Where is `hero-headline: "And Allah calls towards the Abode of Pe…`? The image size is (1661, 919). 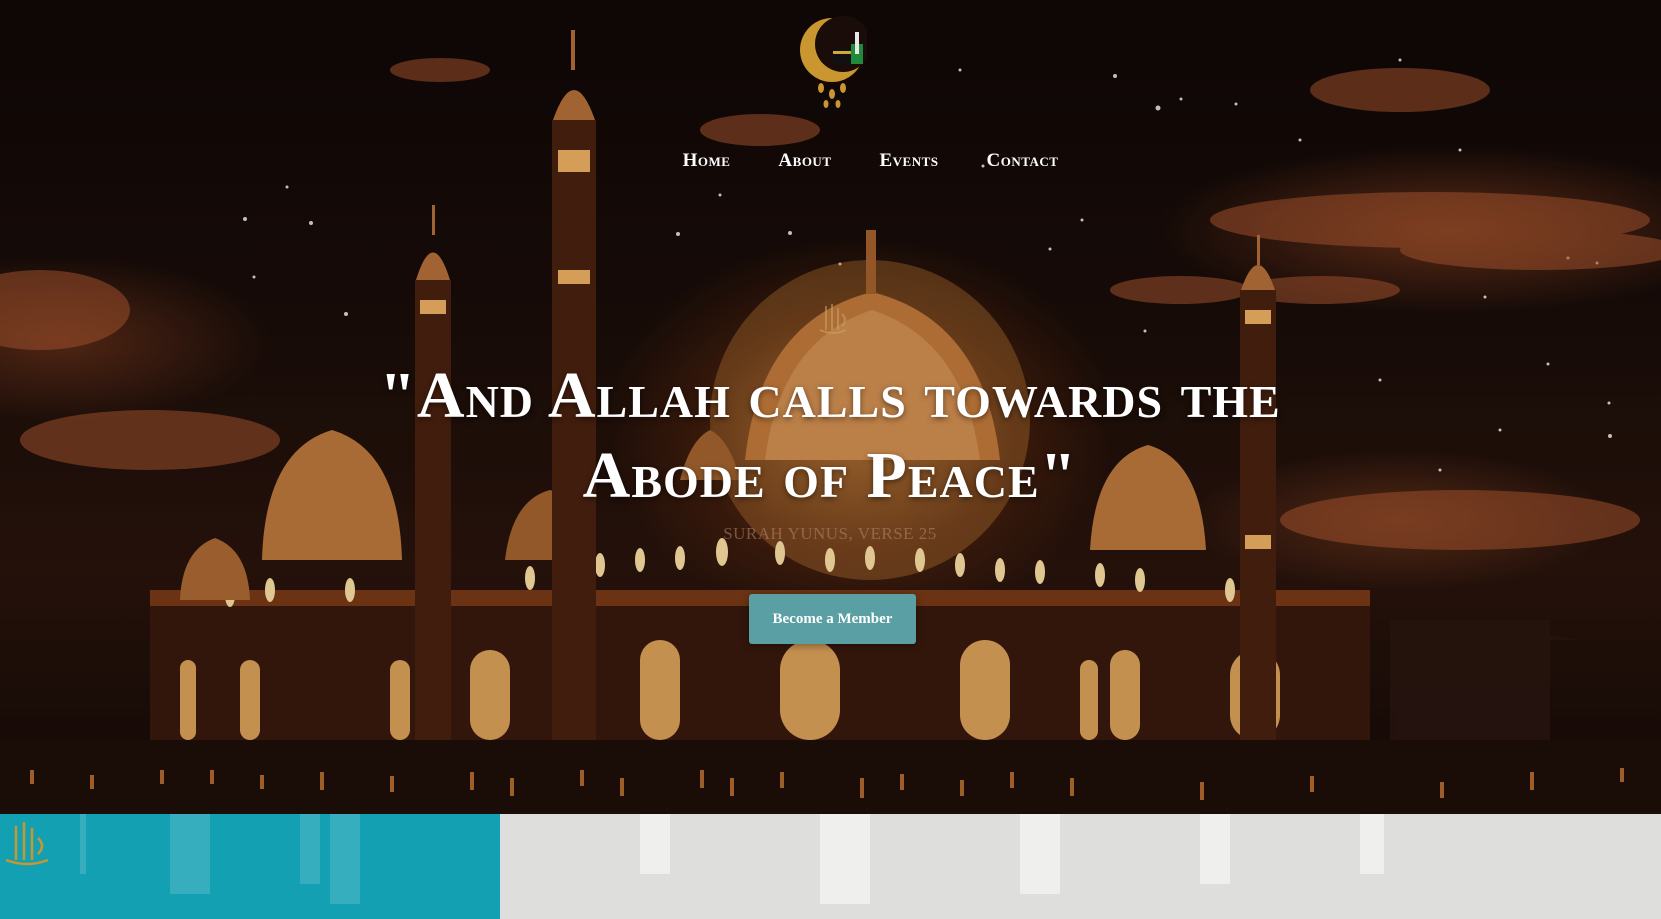 hero-headline: "And Allah calls towards the Abode of Pe… is located at coordinates (830, 436).